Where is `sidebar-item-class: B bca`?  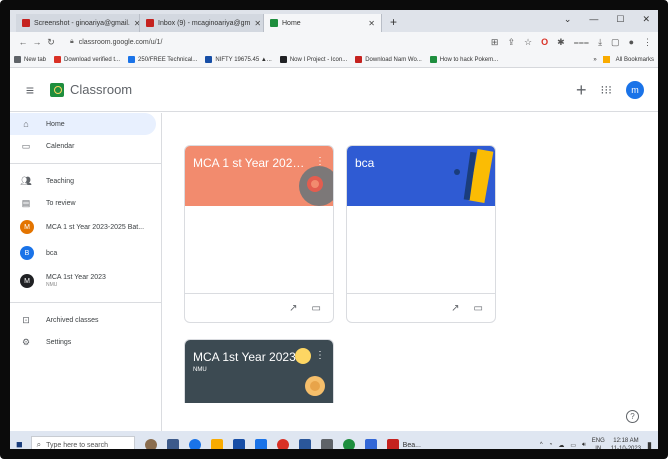
sidebar-item-class: B bca is located at coordinates (85, 253).